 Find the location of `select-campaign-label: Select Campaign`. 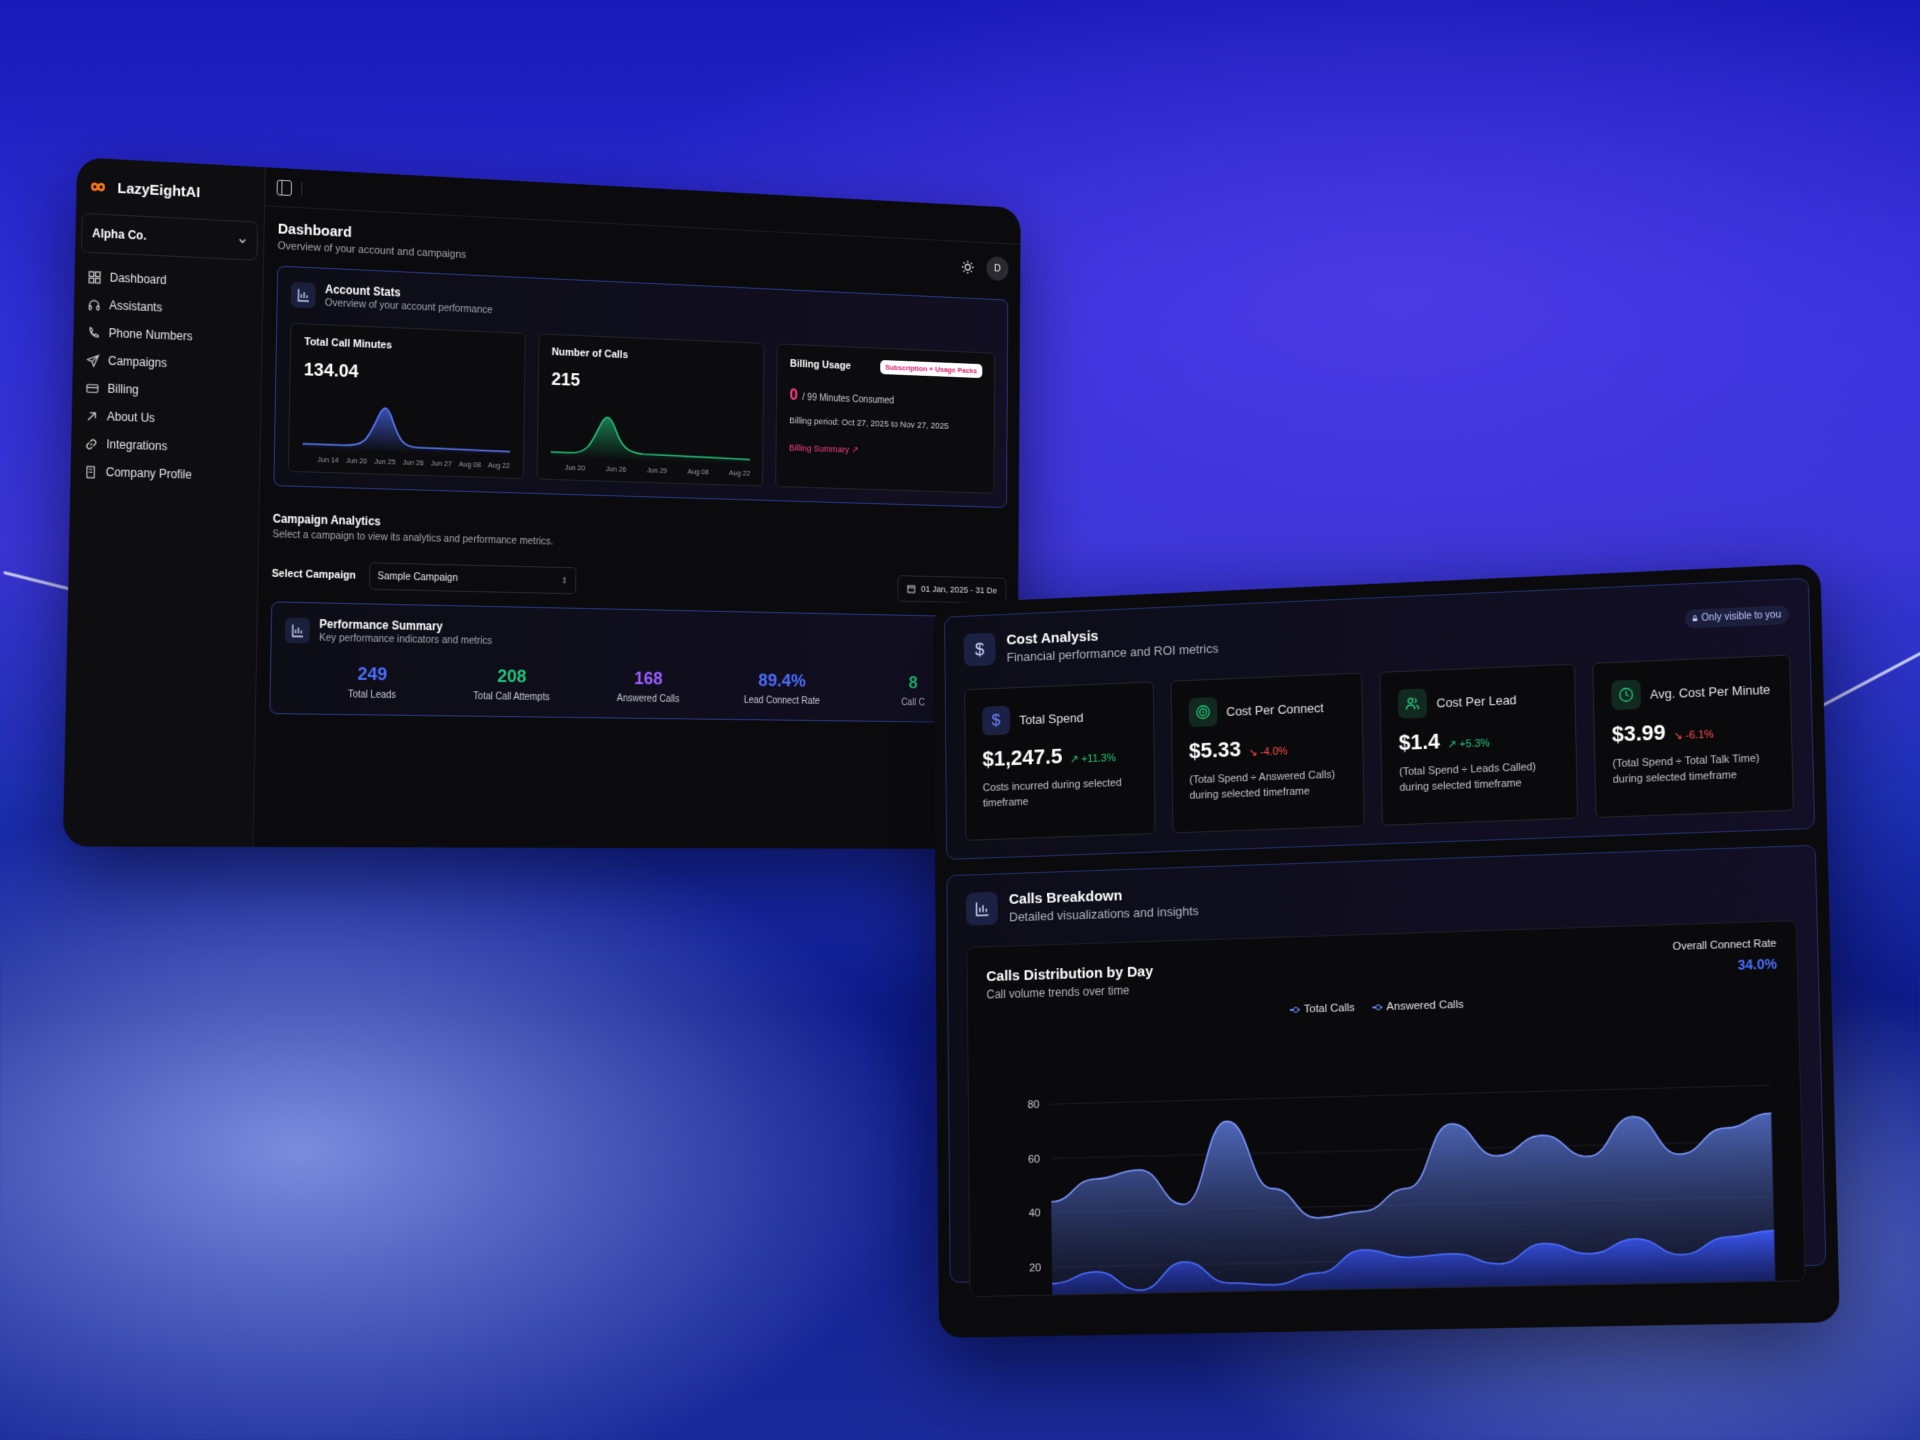

select-campaign-label: Select Campaign is located at coordinates (314, 575).